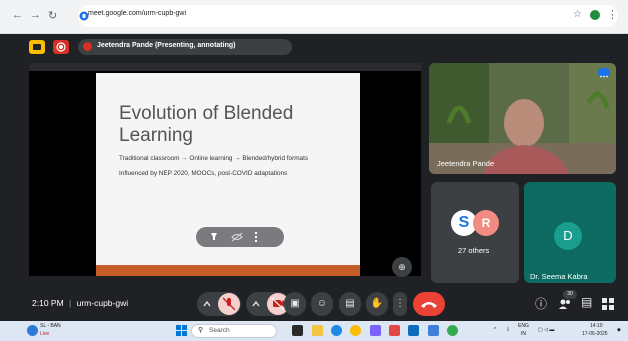 Image resolution: width=628 pixels, height=341 pixels. I want to click on slide-title: Evolution of Blended Learning, so click(206, 124).